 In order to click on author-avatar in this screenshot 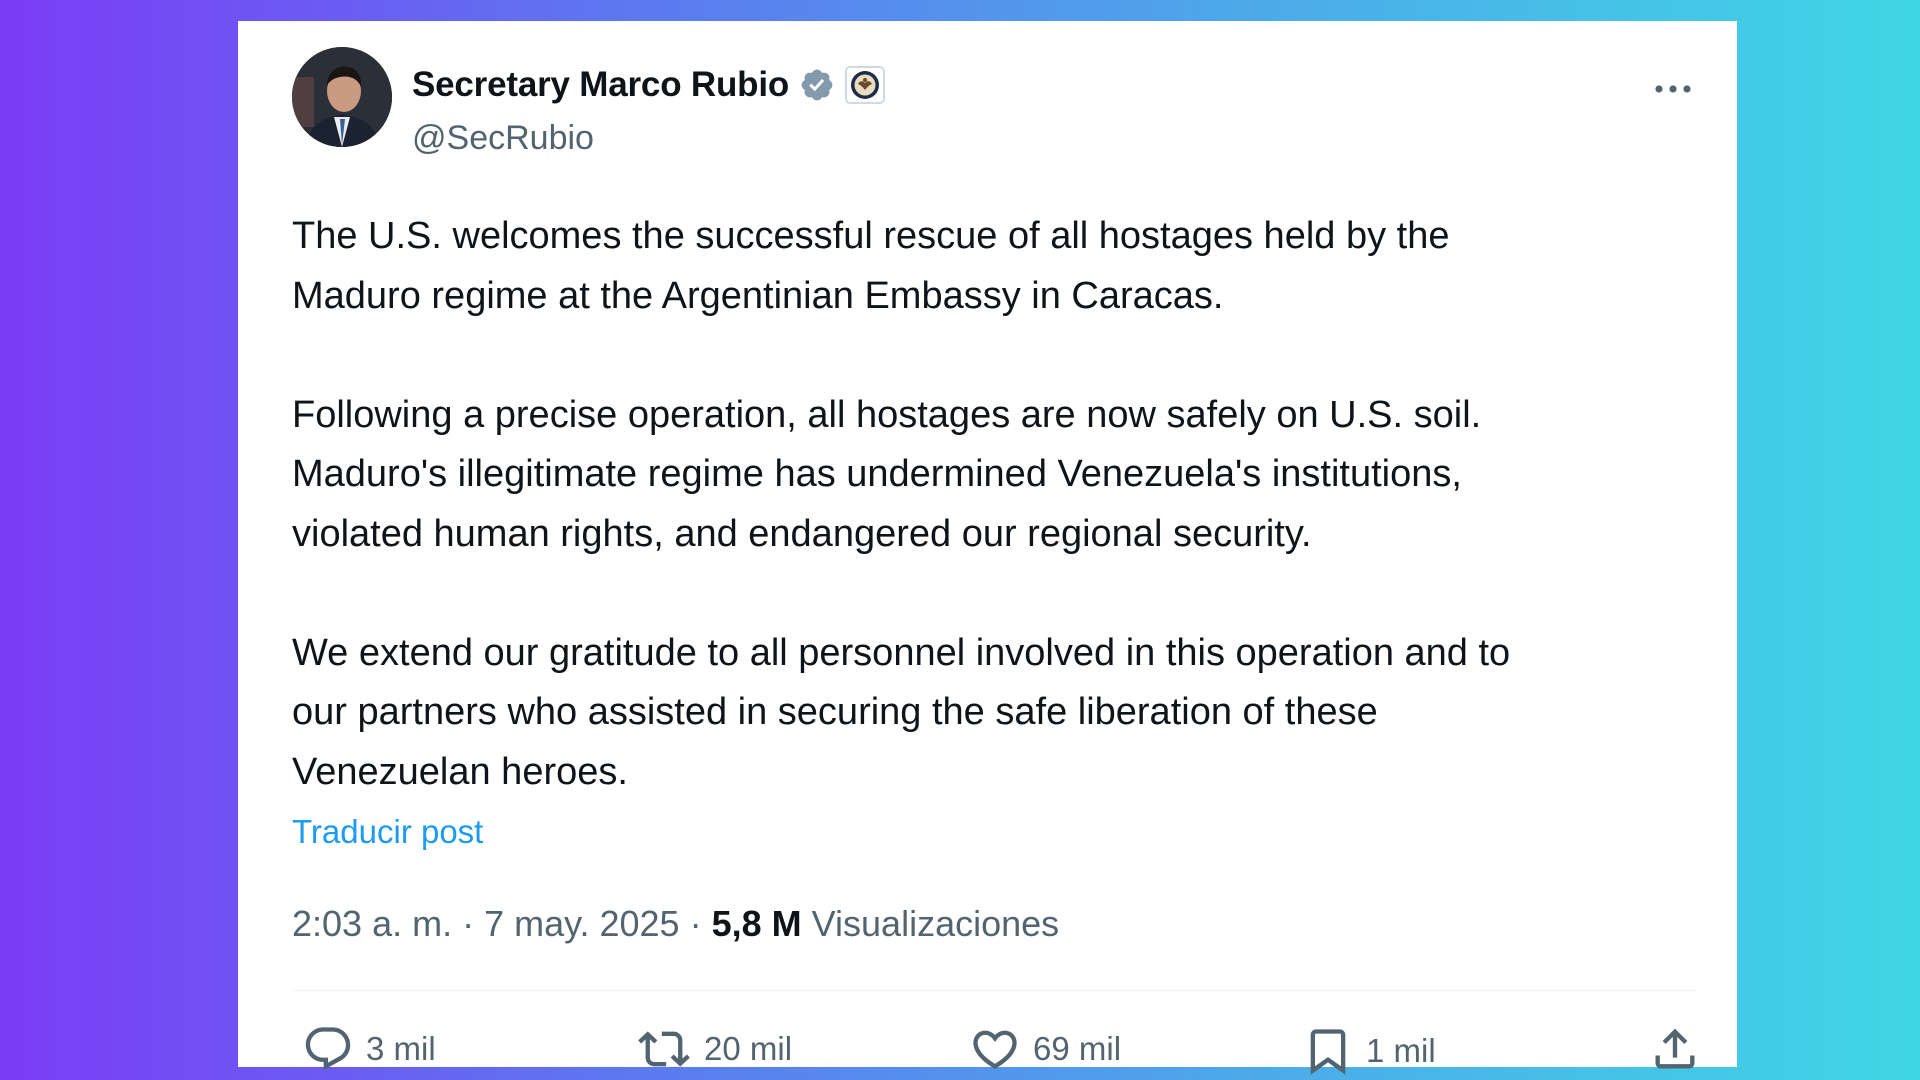, I will do `click(342, 97)`.